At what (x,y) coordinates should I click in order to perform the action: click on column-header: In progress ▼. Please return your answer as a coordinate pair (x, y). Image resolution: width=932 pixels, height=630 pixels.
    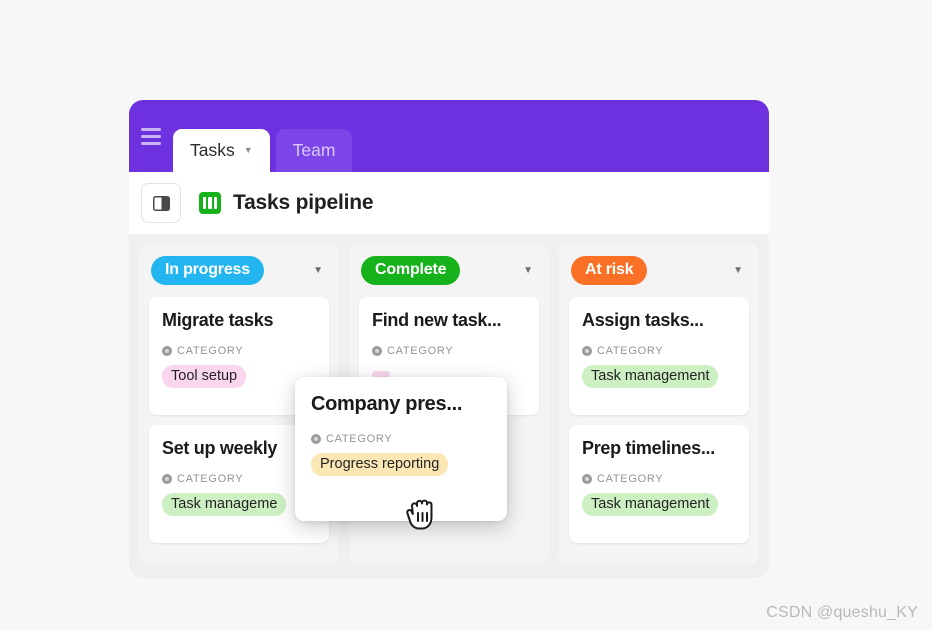
    Looking at the image, I should click on (239, 270).